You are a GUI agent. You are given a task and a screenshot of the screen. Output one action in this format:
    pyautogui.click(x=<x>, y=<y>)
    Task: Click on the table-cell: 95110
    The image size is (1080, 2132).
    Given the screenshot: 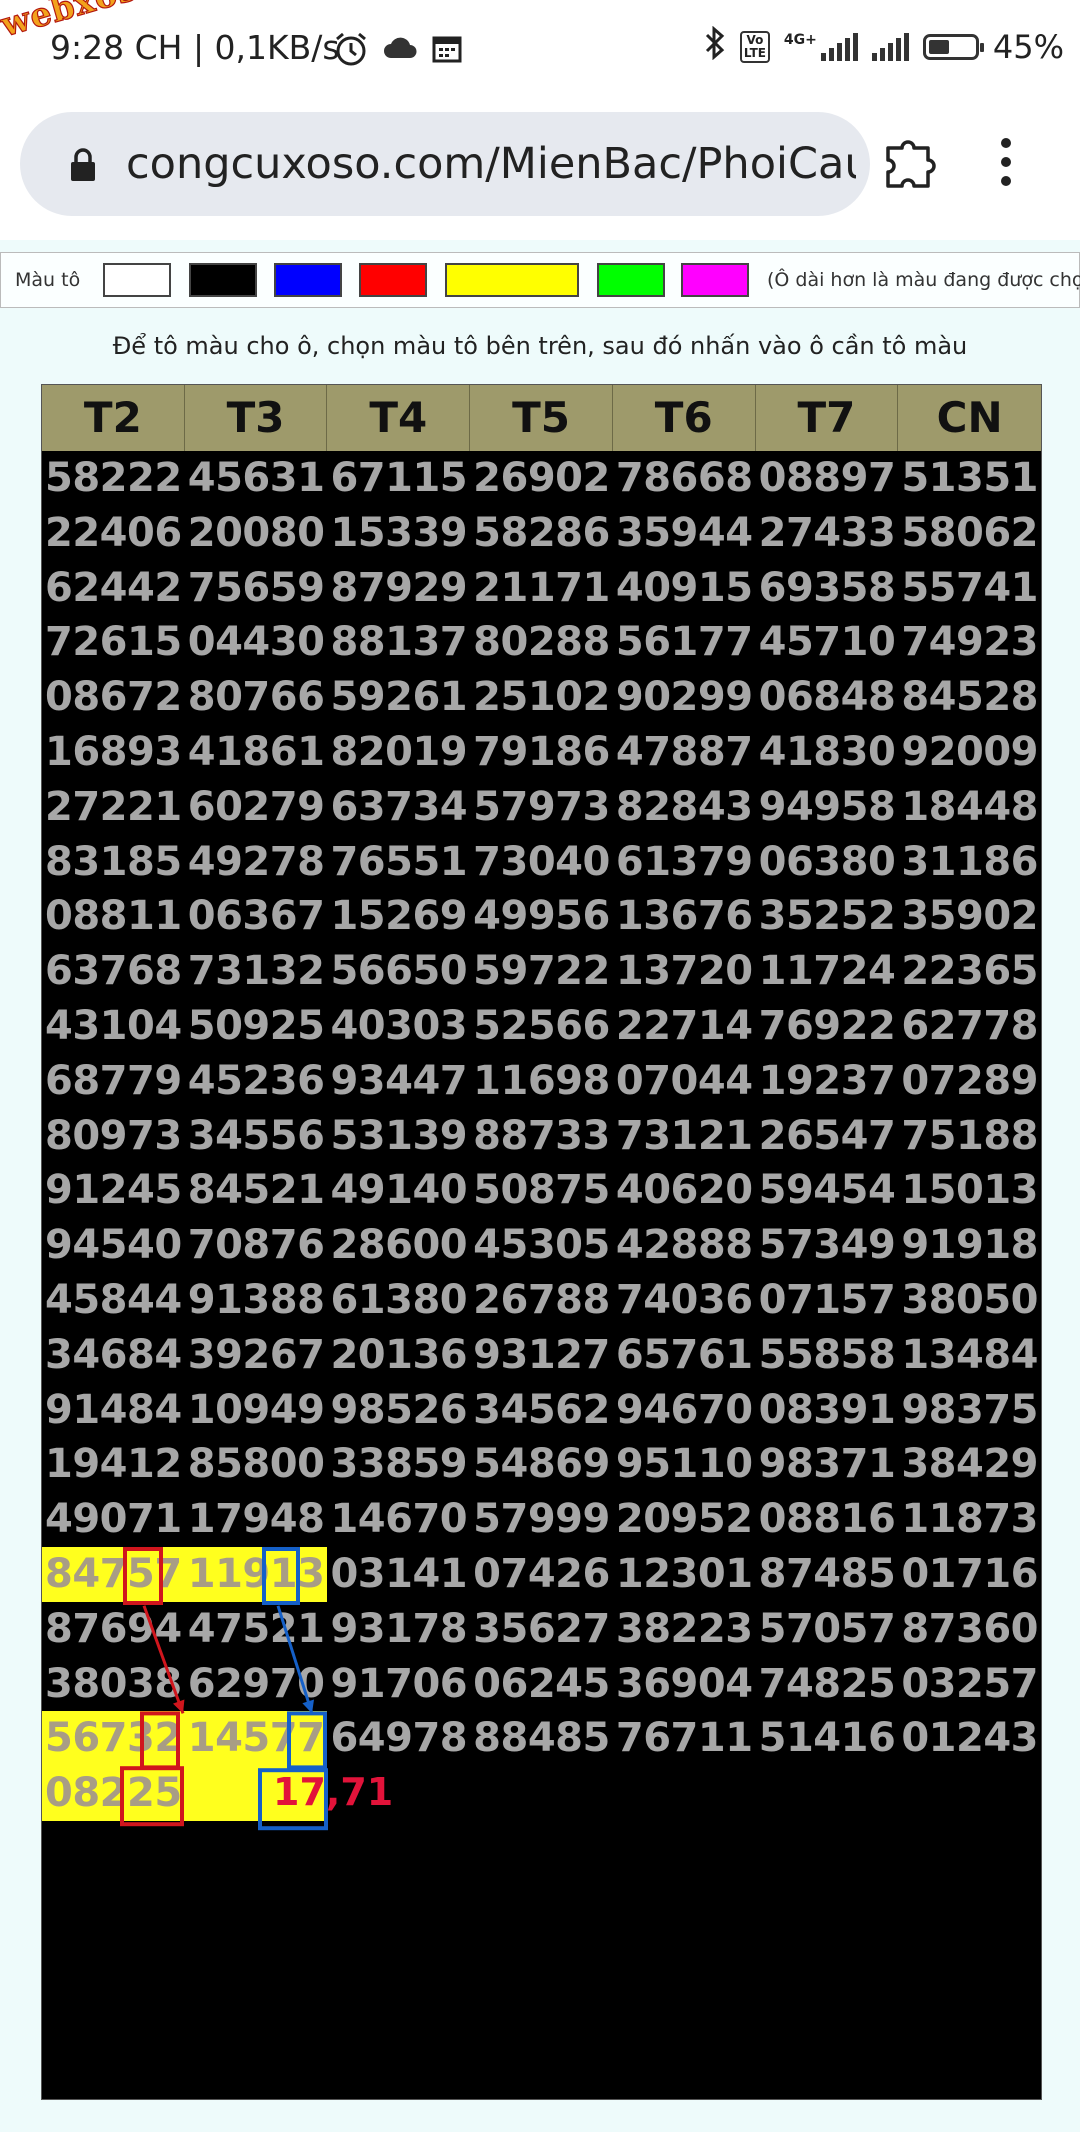 What is the action you would take?
    pyautogui.click(x=684, y=1464)
    